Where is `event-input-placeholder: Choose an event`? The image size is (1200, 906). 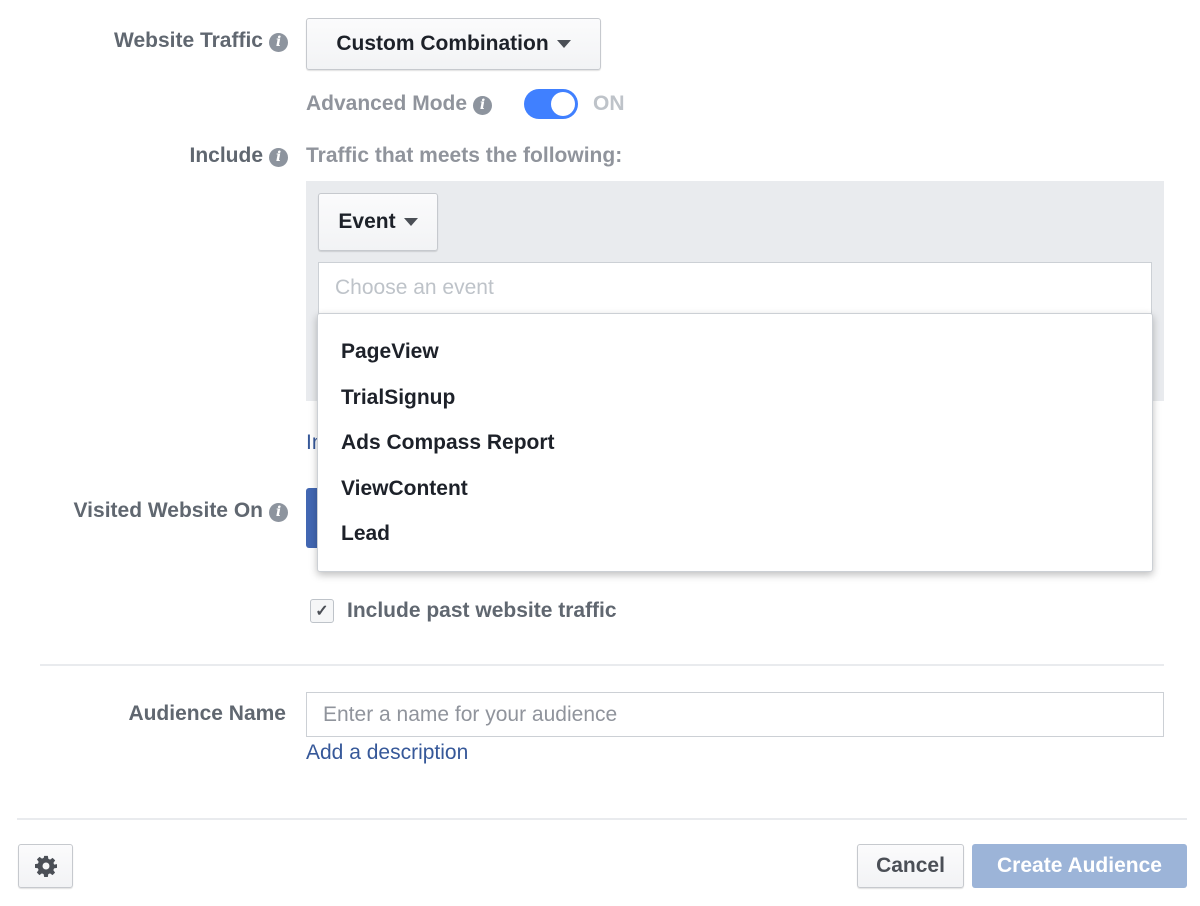 event-input-placeholder: Choose an event is located at coordinates (414, 287).